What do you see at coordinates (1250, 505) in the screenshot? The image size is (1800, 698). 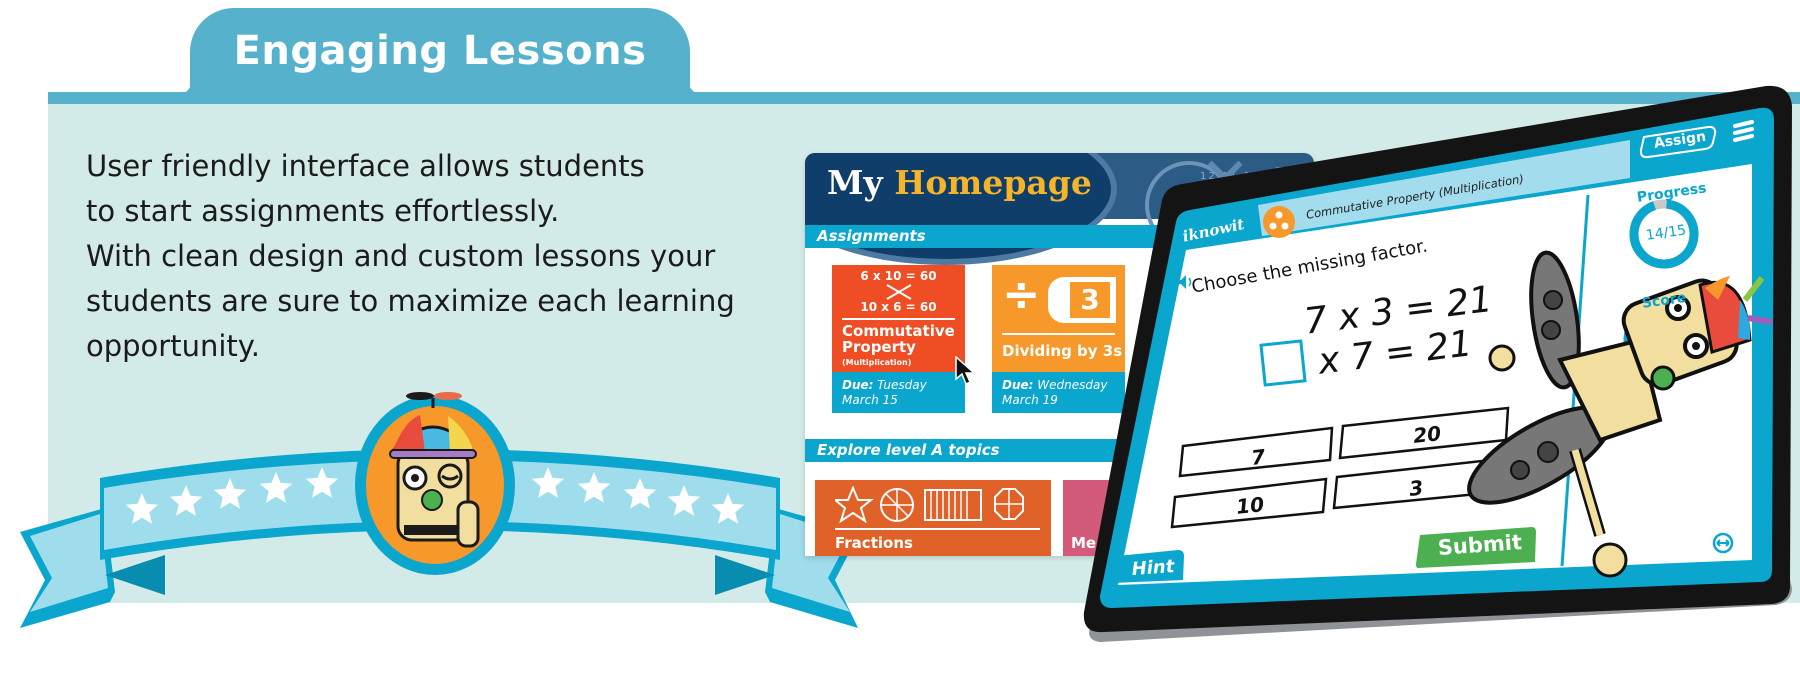 I see `answer-option-10: 10` at bounding box center [1250, 505].